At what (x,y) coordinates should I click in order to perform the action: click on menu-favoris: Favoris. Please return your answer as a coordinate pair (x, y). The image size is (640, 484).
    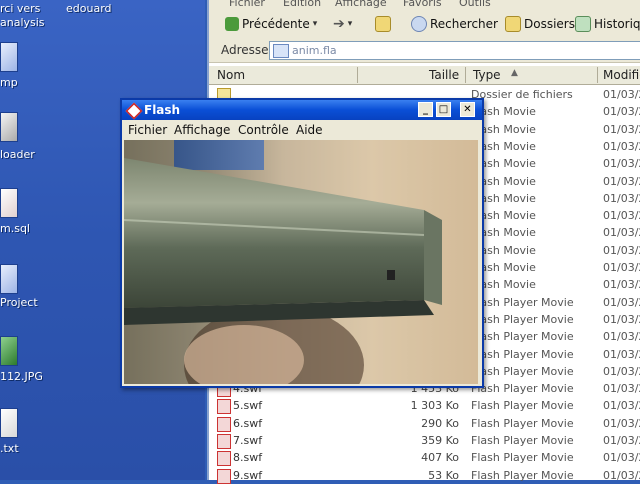
    Looking at the image, I should click on (422, 4).